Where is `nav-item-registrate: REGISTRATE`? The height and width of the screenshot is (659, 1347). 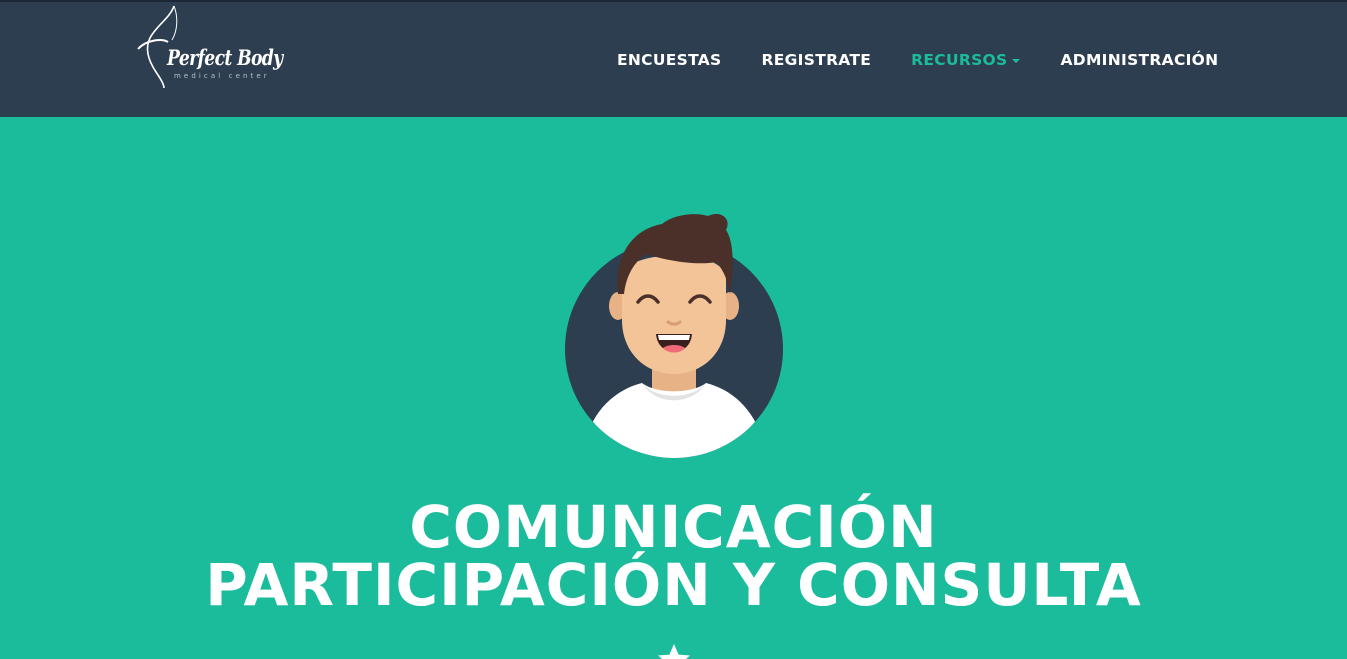 nav-item-registrate: REGISTRATE is located at coordinates (817, 60).